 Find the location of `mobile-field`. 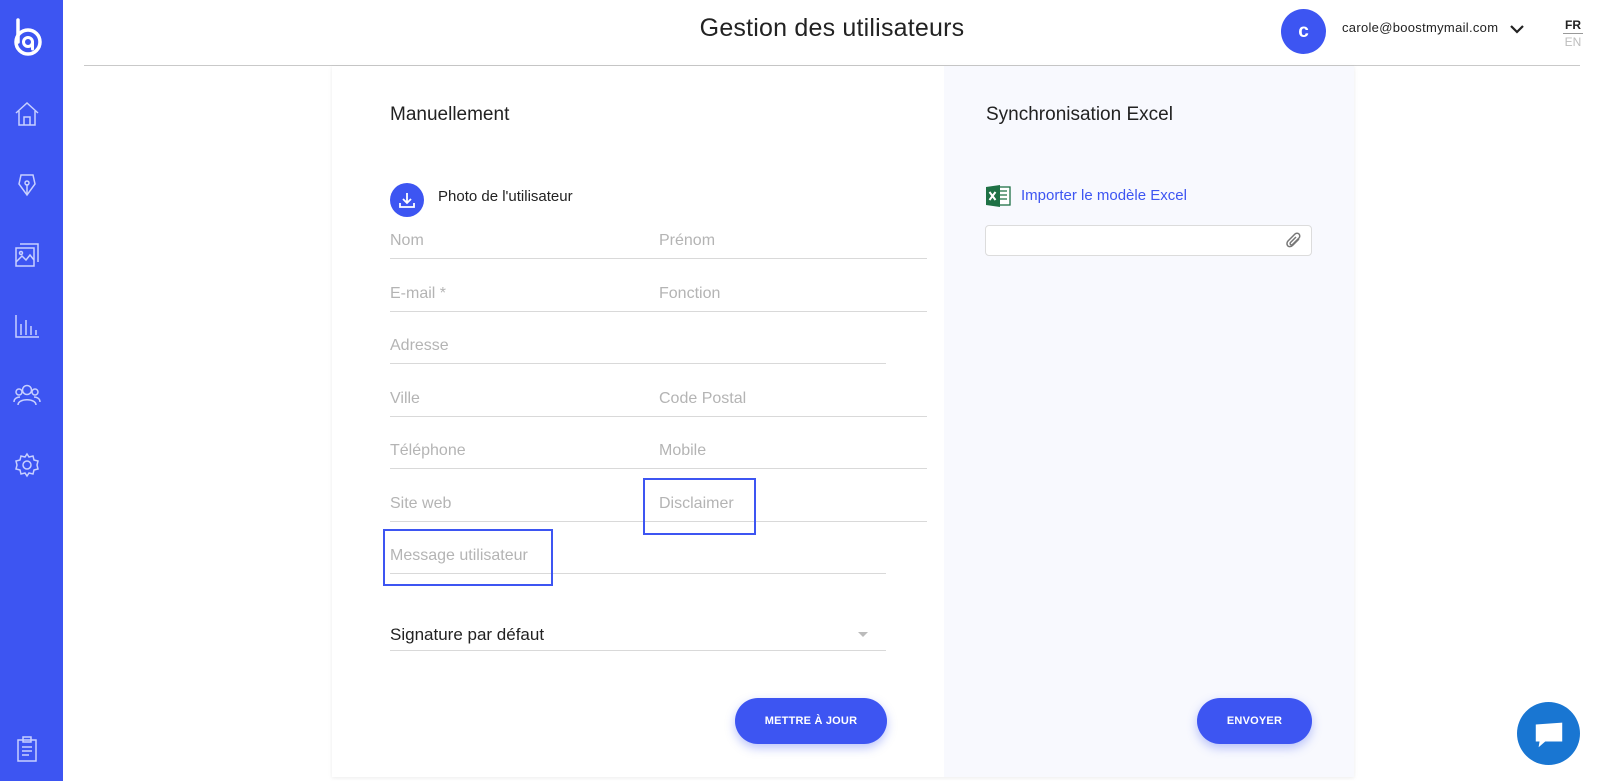

mobile-field is located at coordinates (793, 454).